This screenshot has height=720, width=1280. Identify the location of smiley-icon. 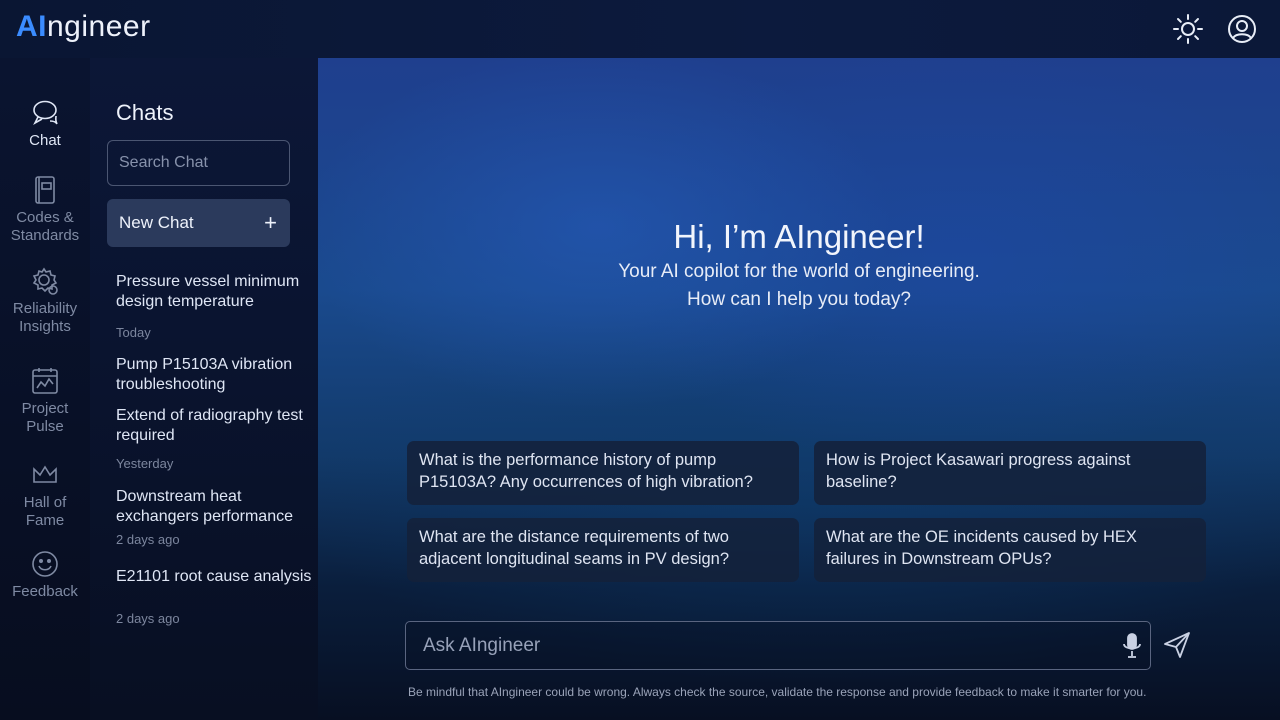
(45, 564).